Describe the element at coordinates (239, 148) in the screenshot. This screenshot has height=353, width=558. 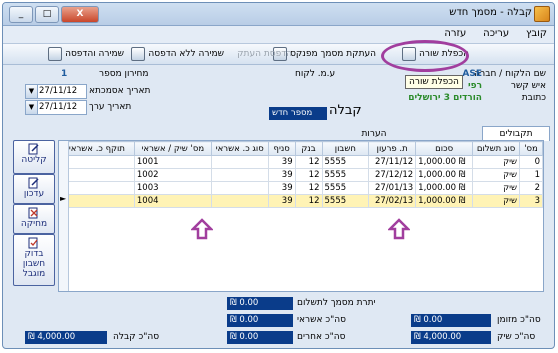
I see `column-header: סוג כ. אשראי` at that location.